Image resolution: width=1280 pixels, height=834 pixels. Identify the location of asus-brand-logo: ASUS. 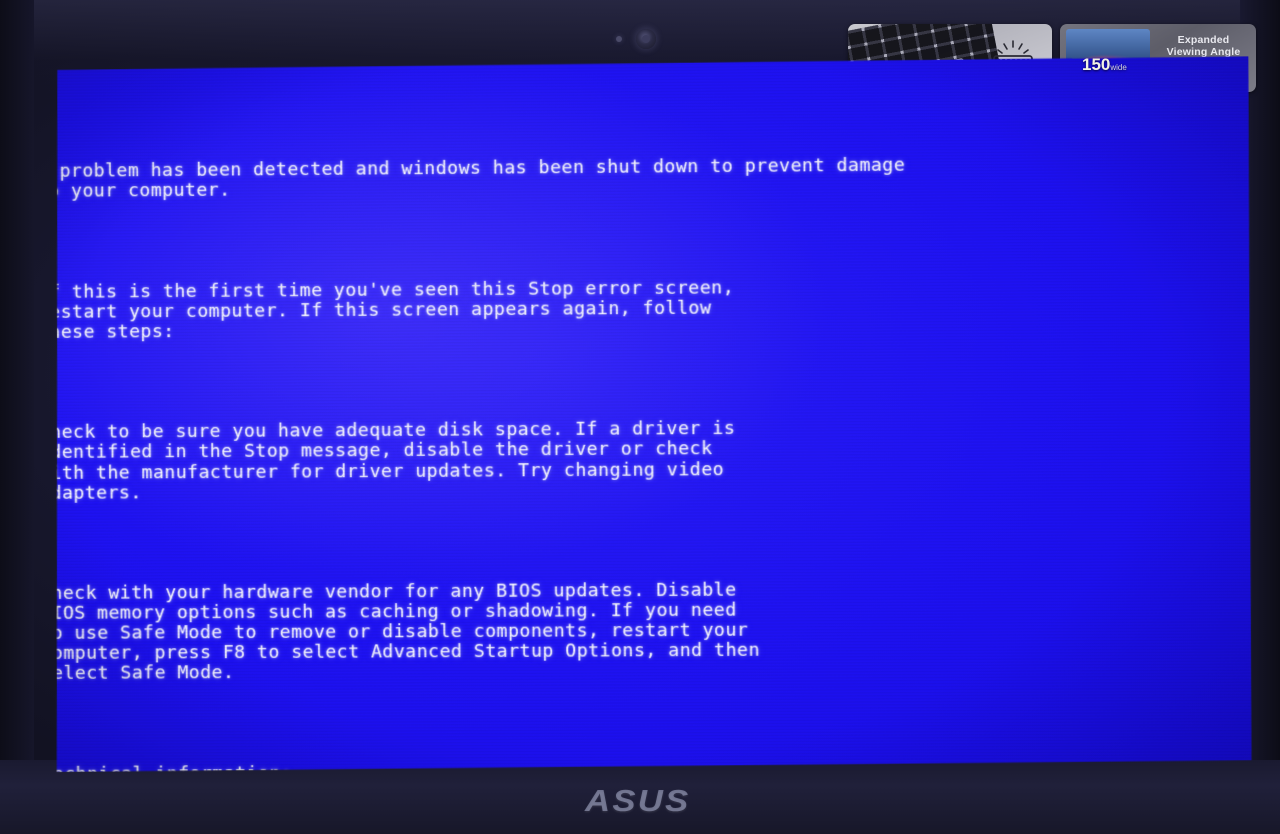
(638, 800).